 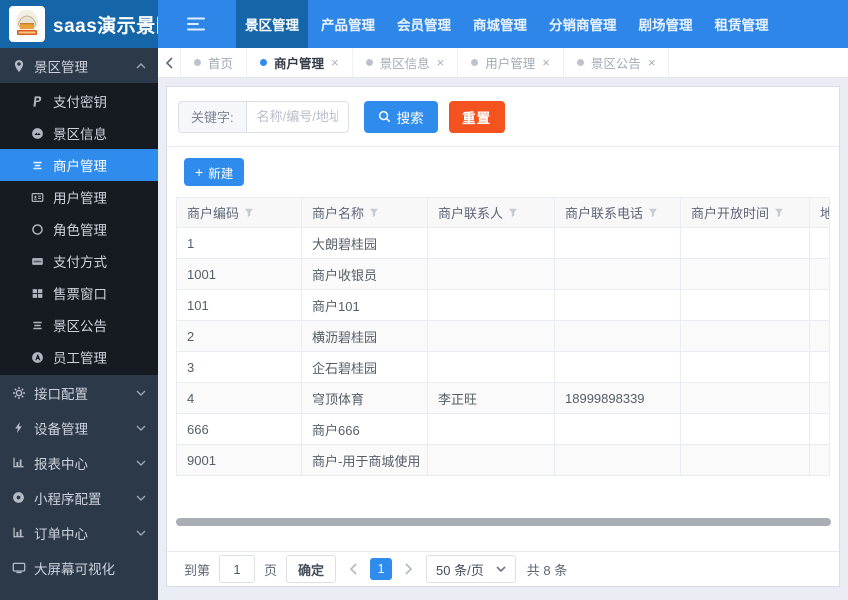 What do you see at coordinates (79, 165) in the screenshot?
I see `sidebar-item-merchant-mgmt: 商户管理` at bounding box center [79, 165].